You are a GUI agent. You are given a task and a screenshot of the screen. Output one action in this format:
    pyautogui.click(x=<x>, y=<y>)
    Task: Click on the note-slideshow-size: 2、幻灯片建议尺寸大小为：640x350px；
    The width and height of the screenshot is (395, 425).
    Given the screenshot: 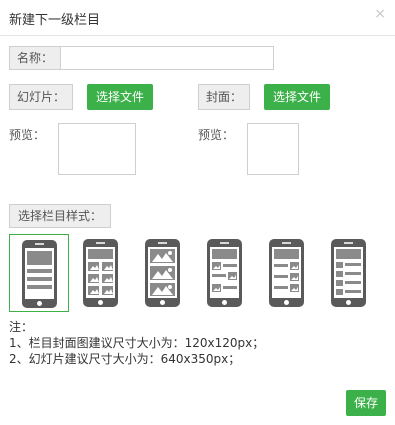 What is the action you would take?
    pyautogui.click(x=125, y=359)
    